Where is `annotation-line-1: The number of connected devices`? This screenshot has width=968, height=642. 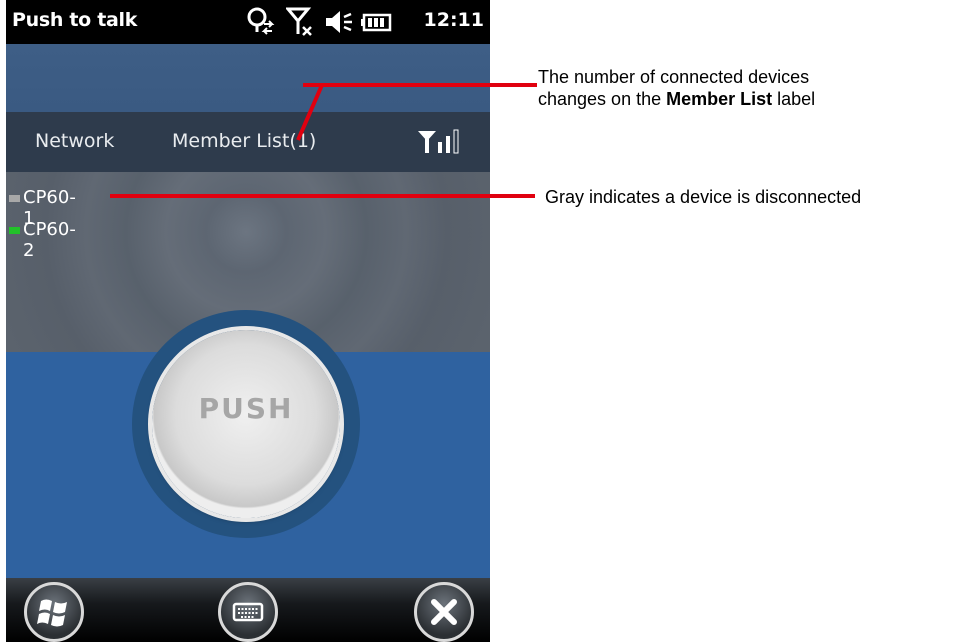
annotation-line-1: The number of connected devices is located at coordinates (674, 77).